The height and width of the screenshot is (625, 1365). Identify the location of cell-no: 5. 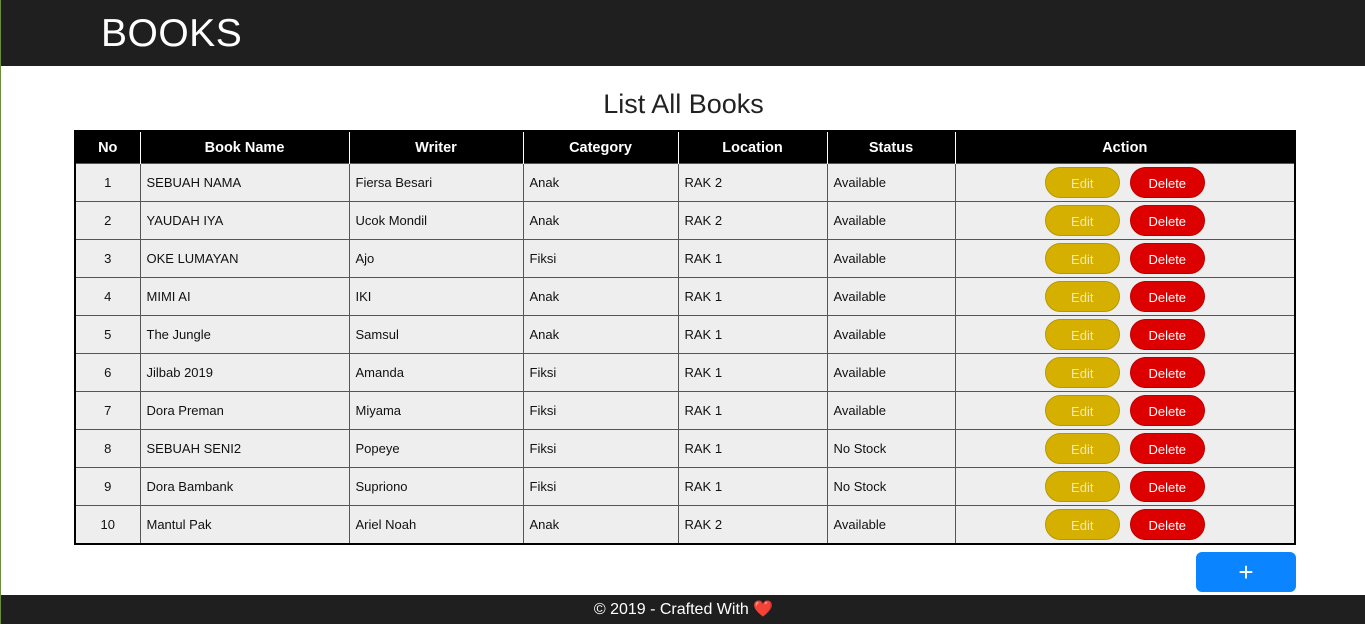
(107, 334).